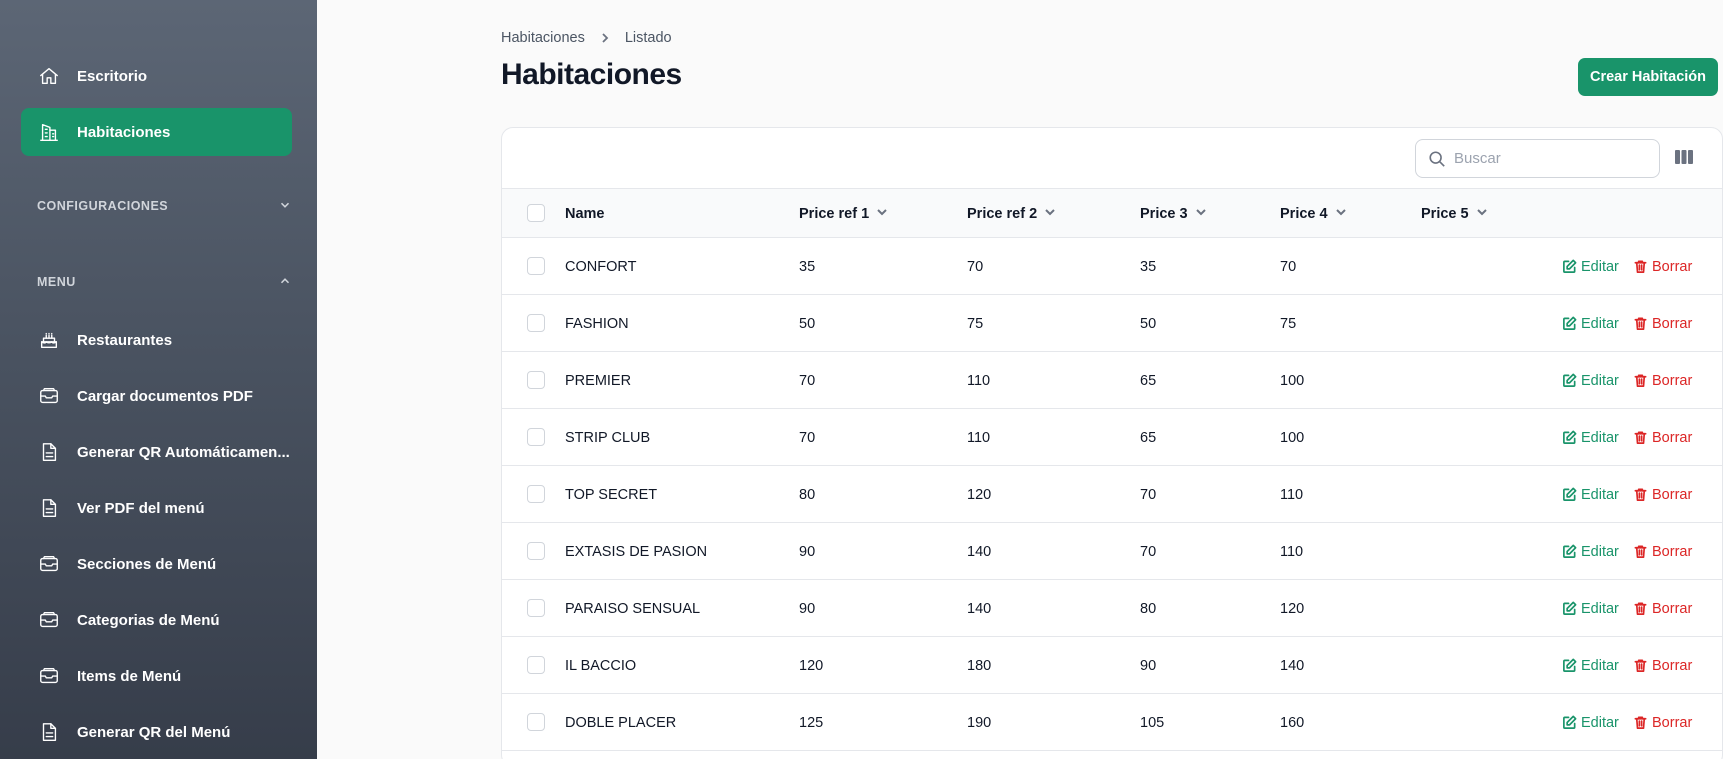 This screenshot has height=759, width=1723. What do you see at coordinates (1112, 437) in the screenshot?
I see `table-row: STRIP CLUB 70 110 65 100 Editar Borrar` at bounding box center [1112, 437].